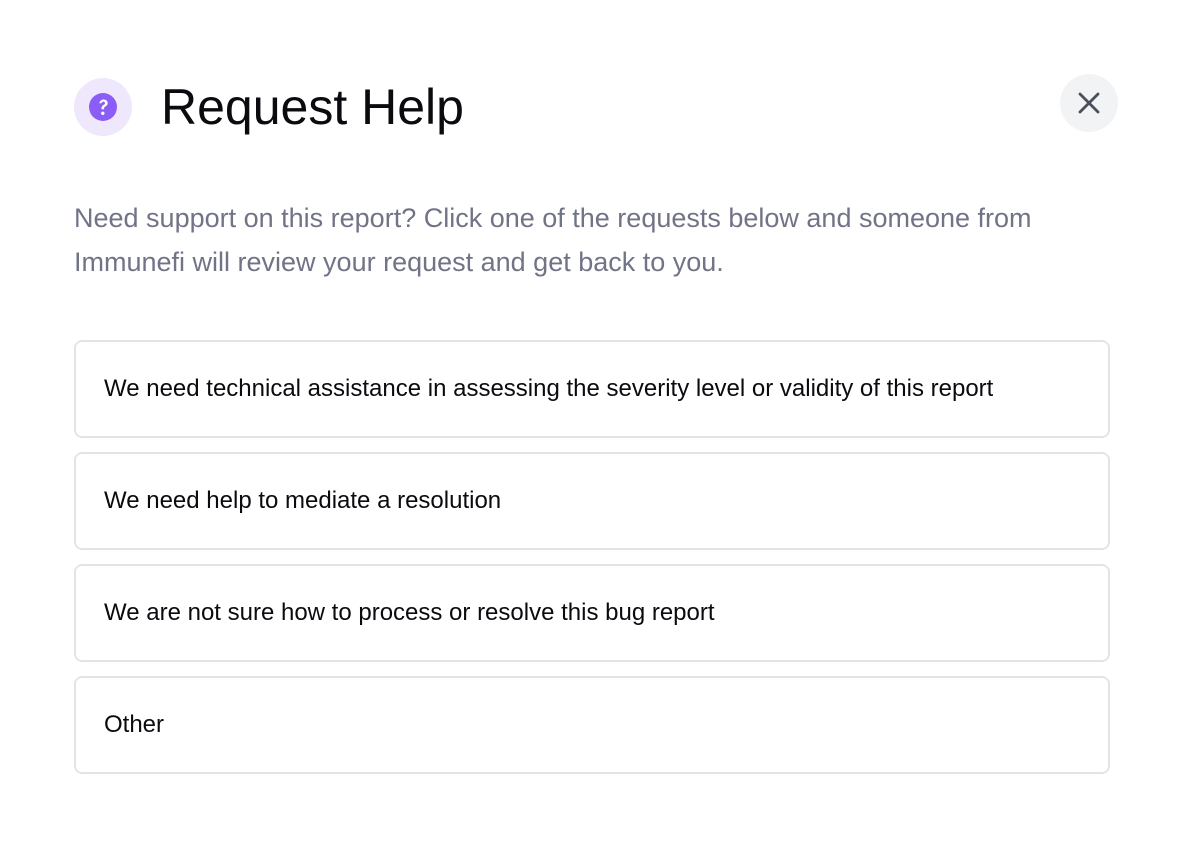 The height and width of the screenshot is (846, 1188). What do you see at coordinates (592, 725) in the screenshot?
I see `request-option-other: Other` at bounding box center [592, 725].